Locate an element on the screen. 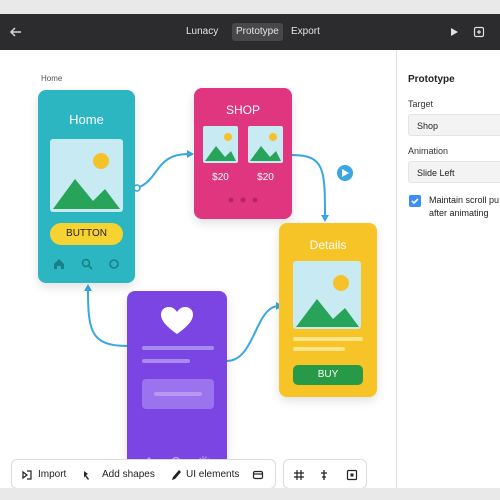 The height and width of the screenshot is (500, 500). content-block is located at coordinates (178, 394).